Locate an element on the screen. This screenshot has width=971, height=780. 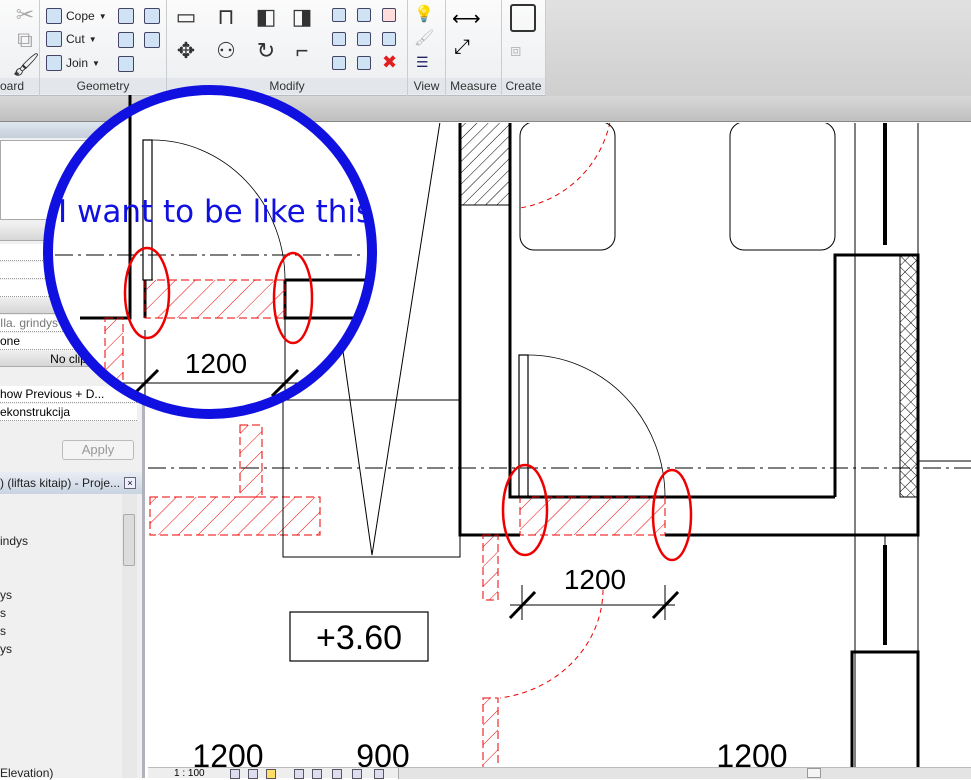
column-bottom is located at coordinates (885, 708).